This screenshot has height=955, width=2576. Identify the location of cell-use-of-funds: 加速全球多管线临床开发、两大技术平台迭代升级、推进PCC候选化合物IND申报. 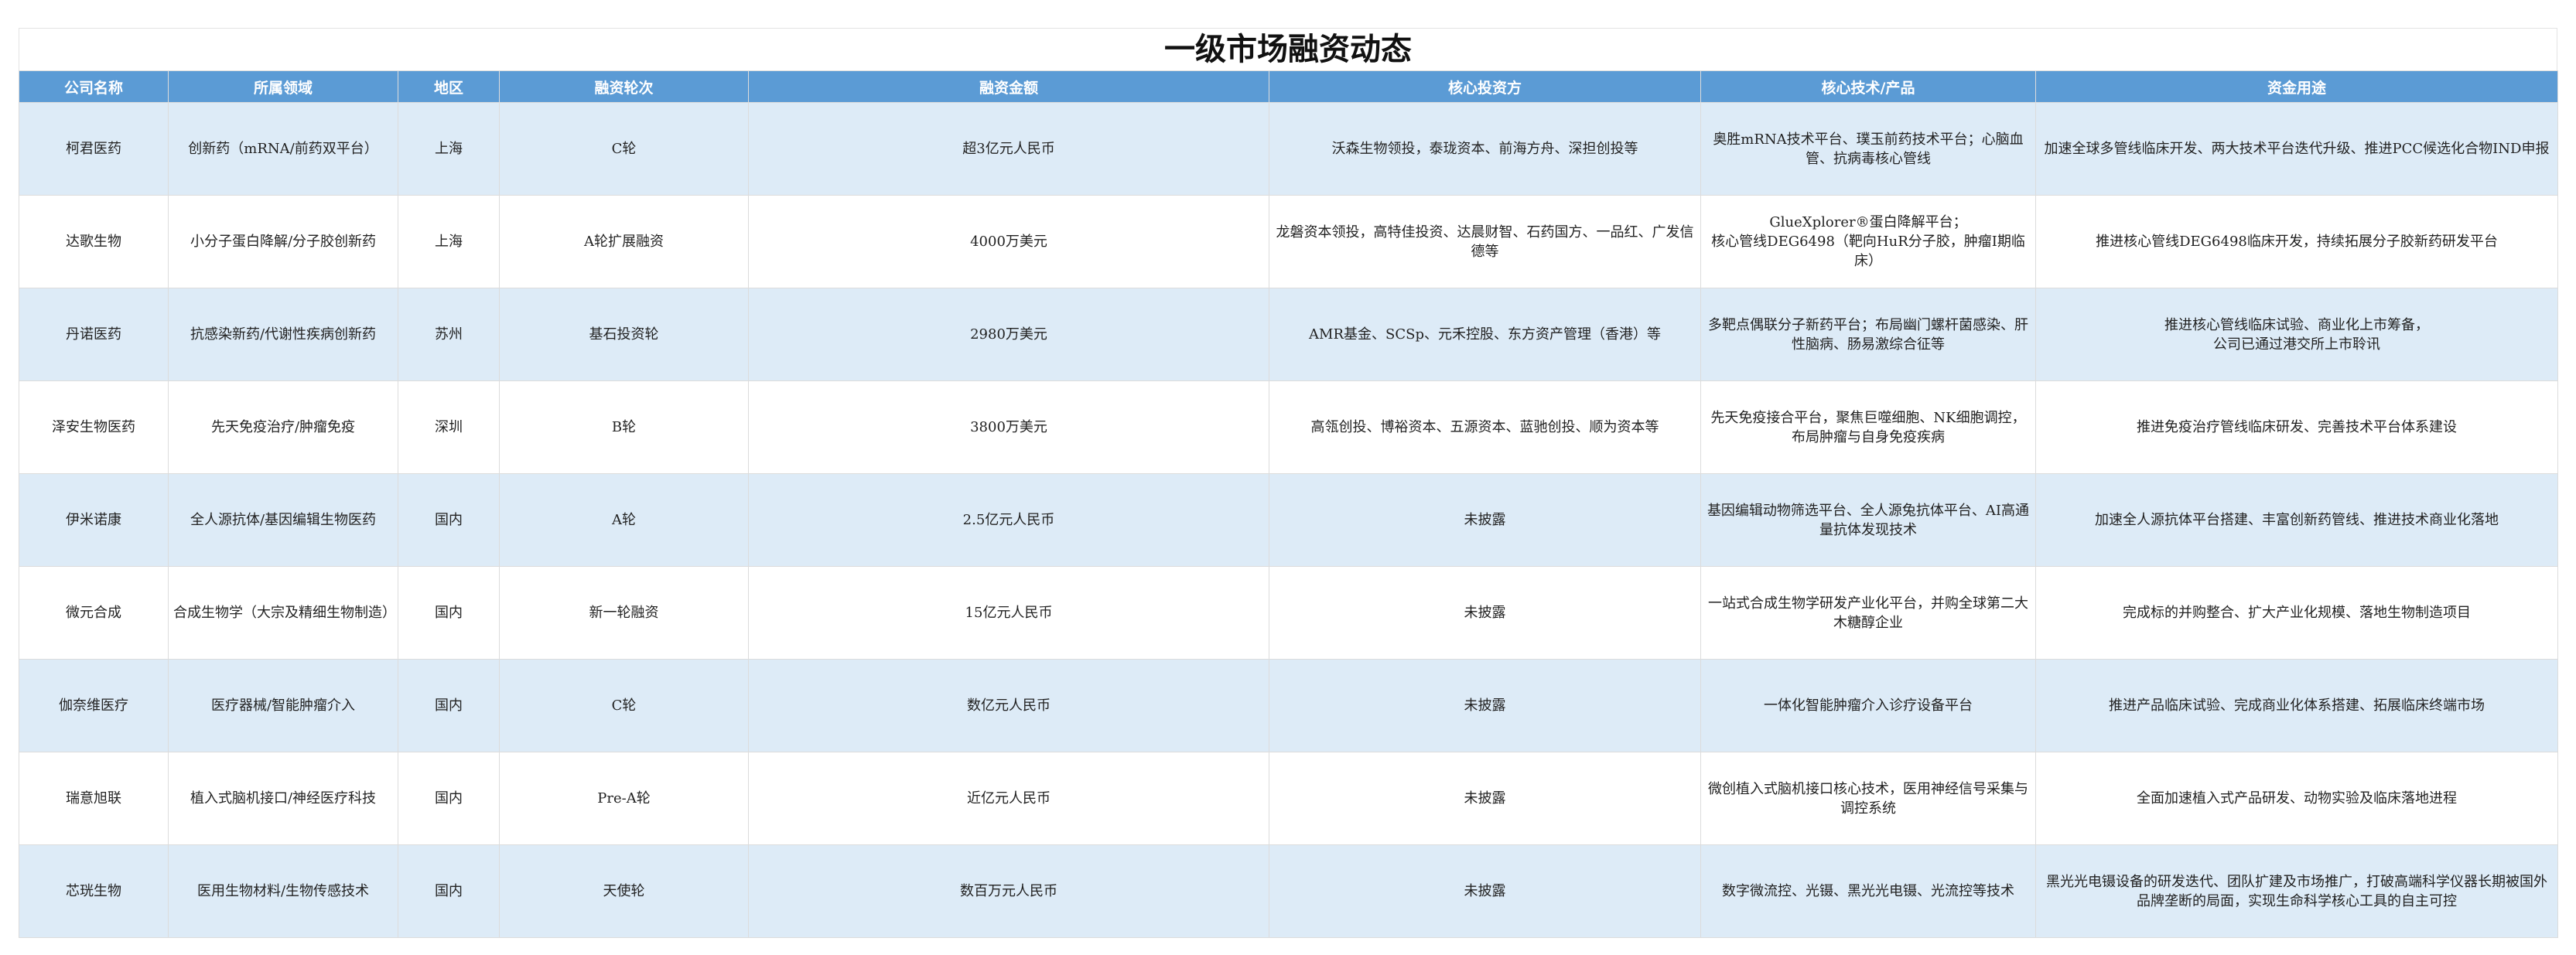
(2296, 149).